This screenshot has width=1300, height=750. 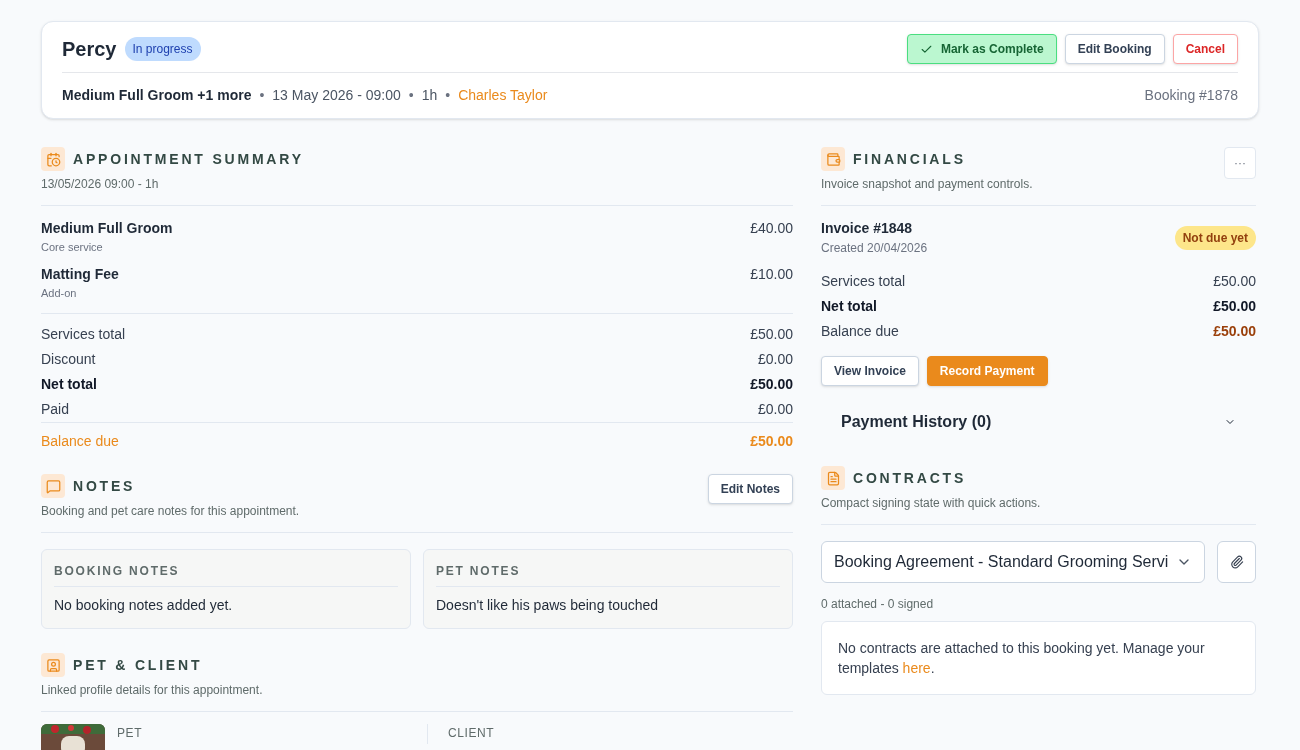 I want to click on action-button: Mark as Complete, so click(x=981, y=49).